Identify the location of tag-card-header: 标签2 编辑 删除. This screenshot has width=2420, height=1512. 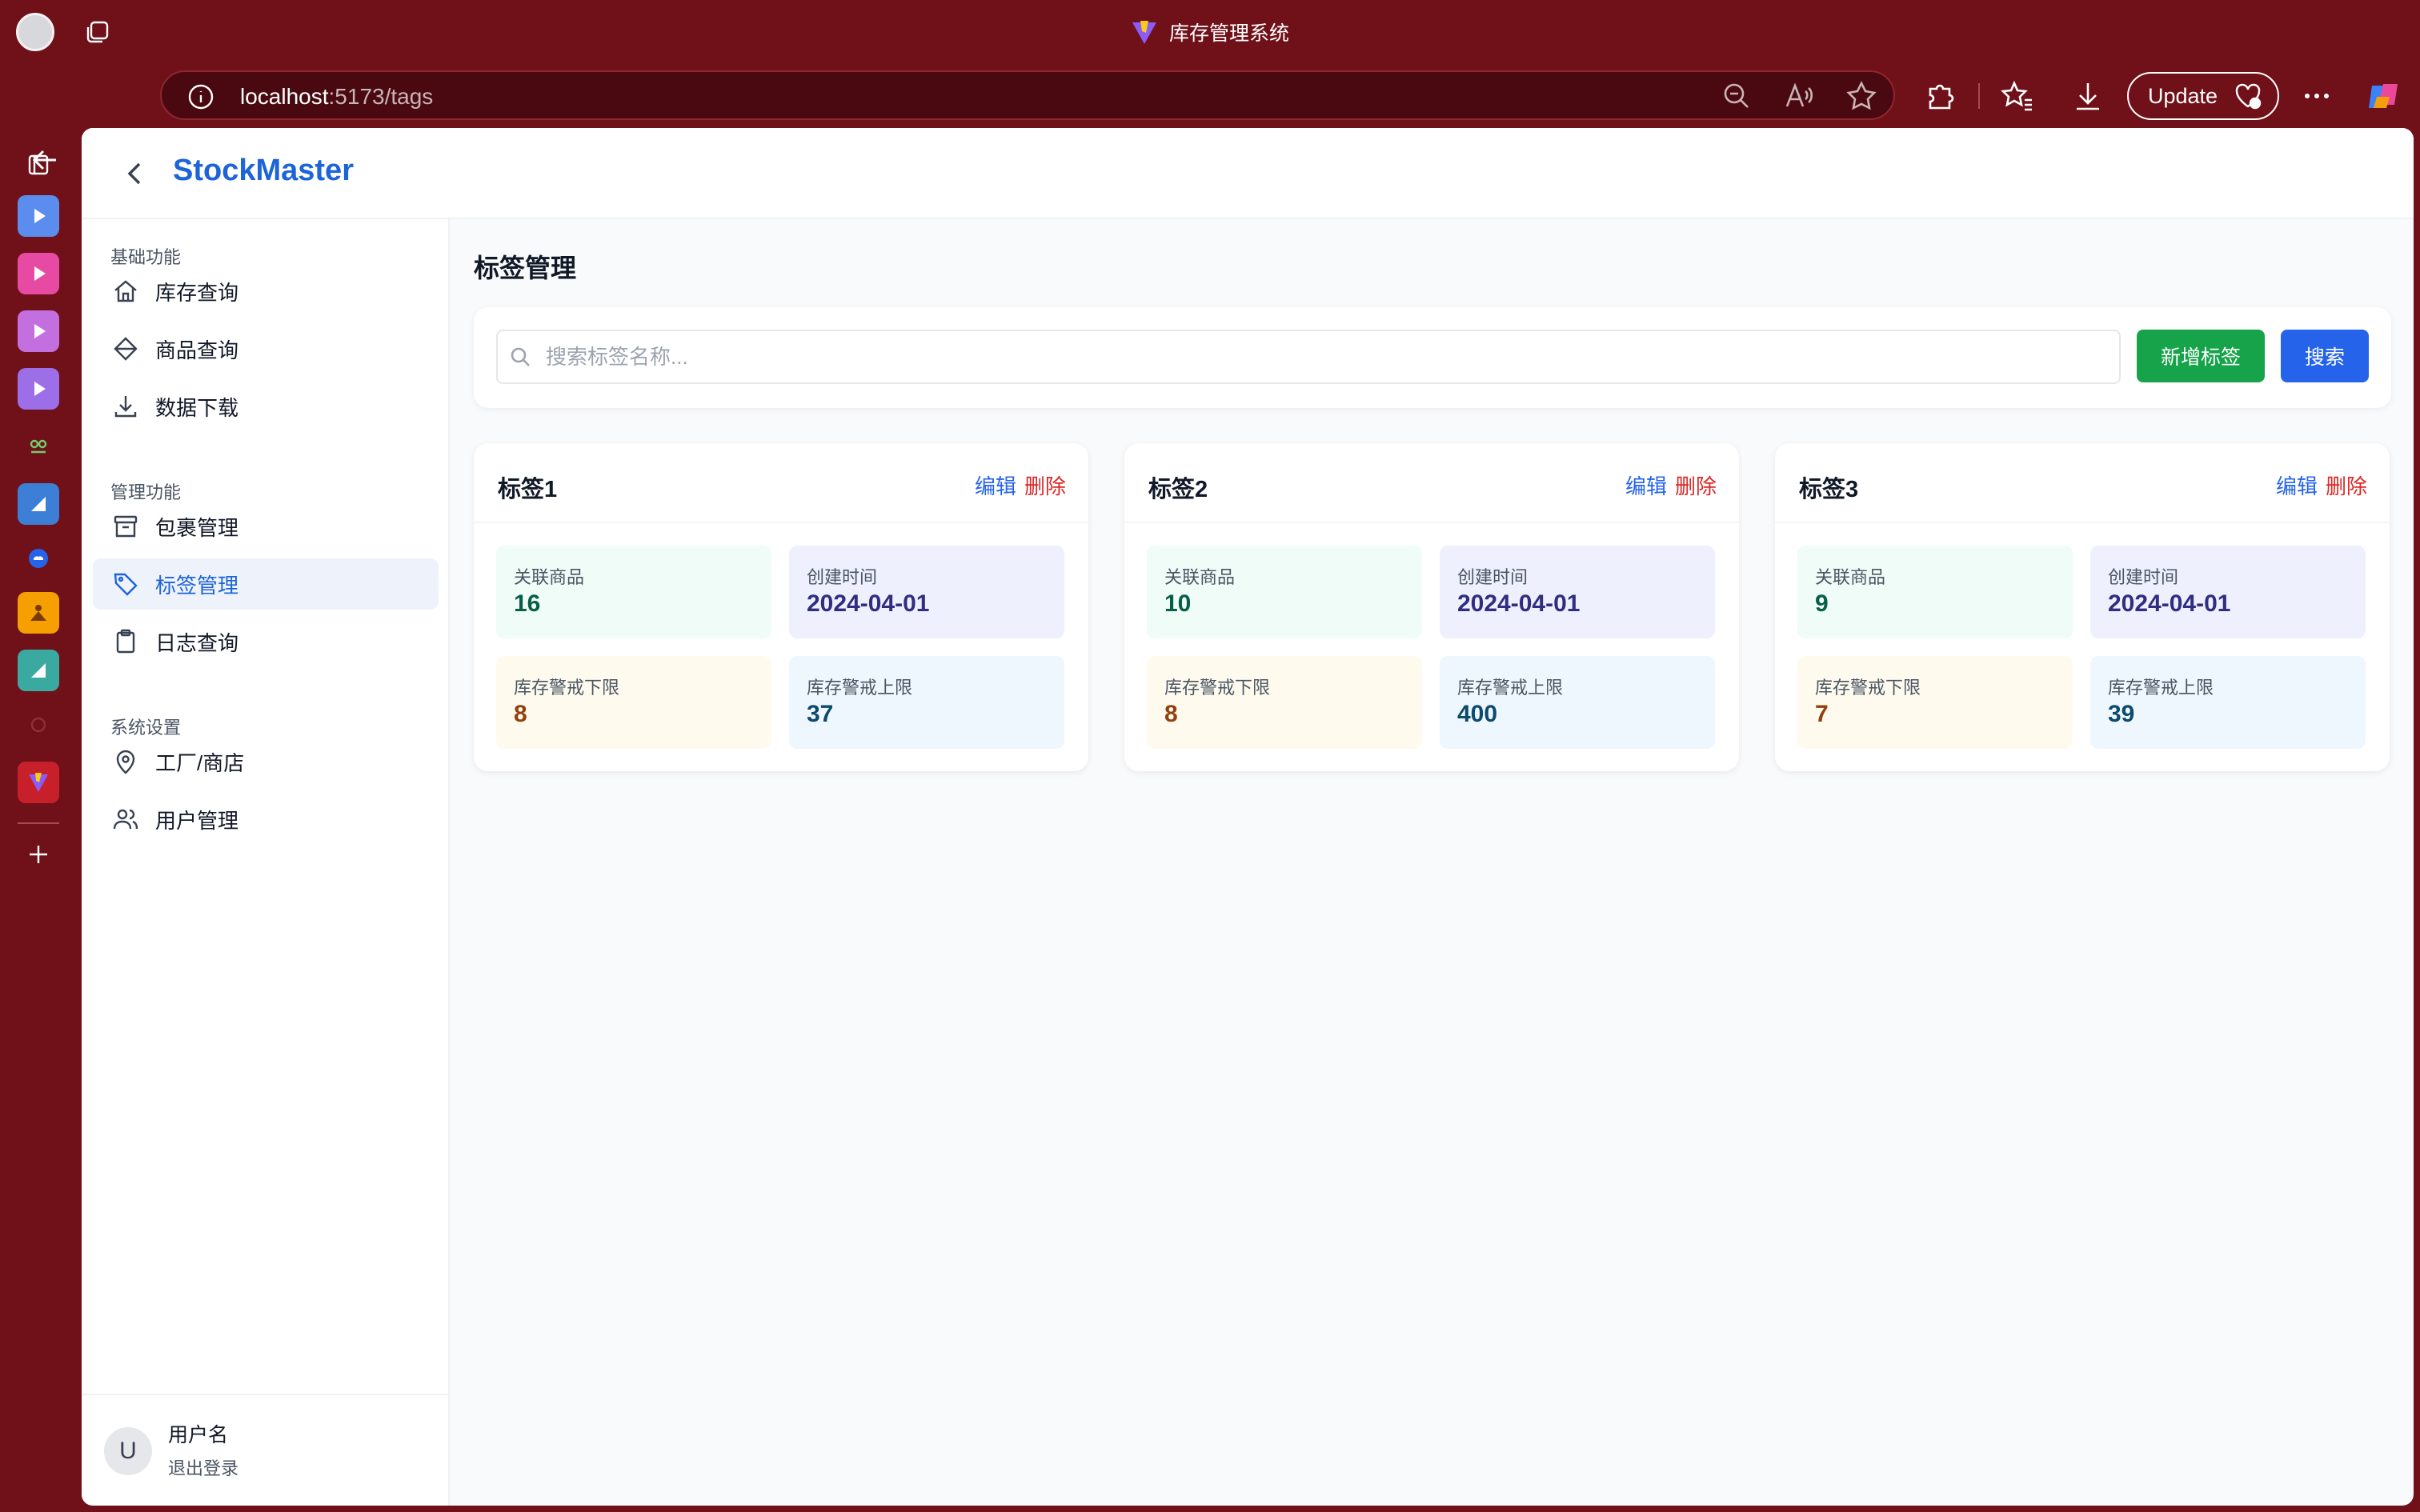
(1431, 483).